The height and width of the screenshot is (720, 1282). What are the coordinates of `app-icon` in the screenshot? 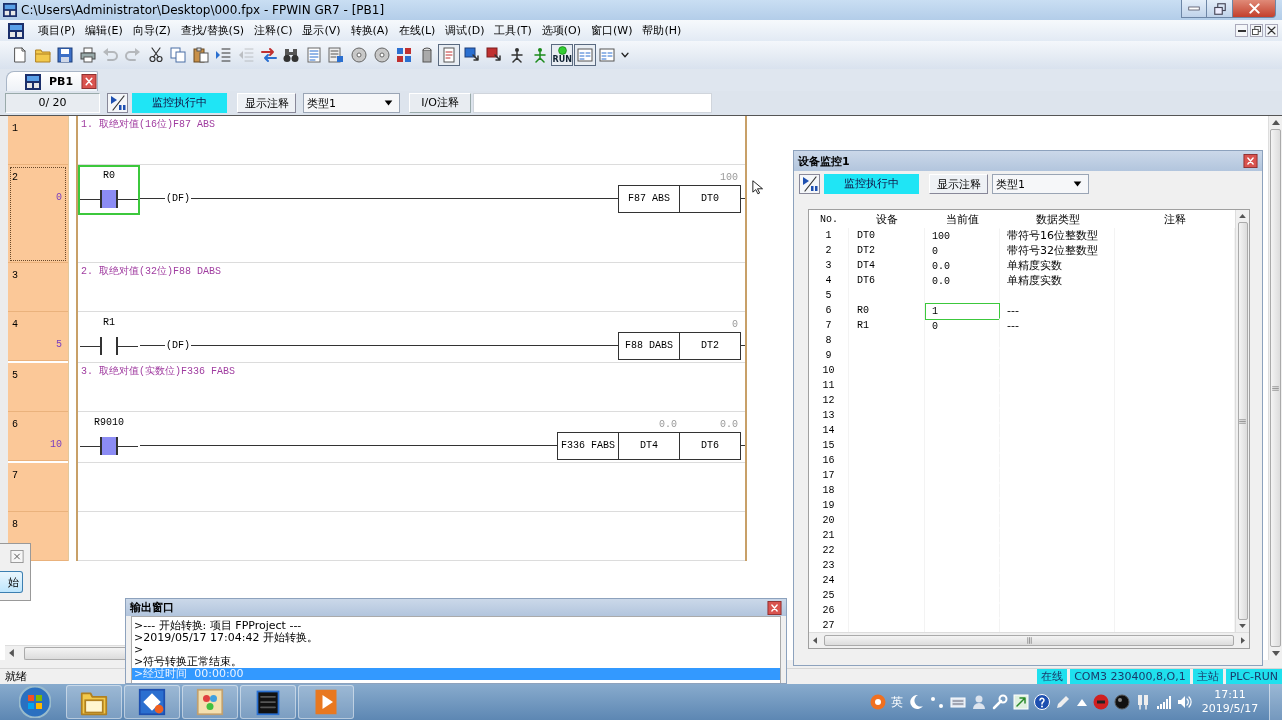 It's located at (10, 10).